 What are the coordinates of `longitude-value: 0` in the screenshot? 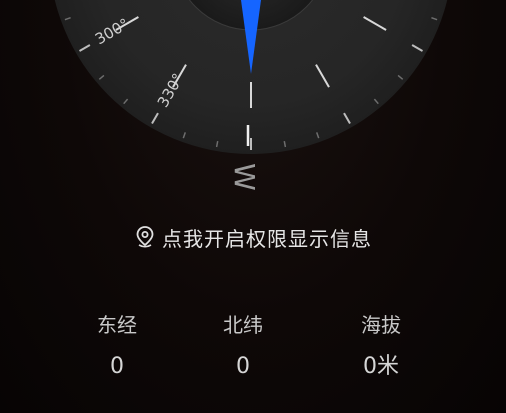 It's located at (117, 366).